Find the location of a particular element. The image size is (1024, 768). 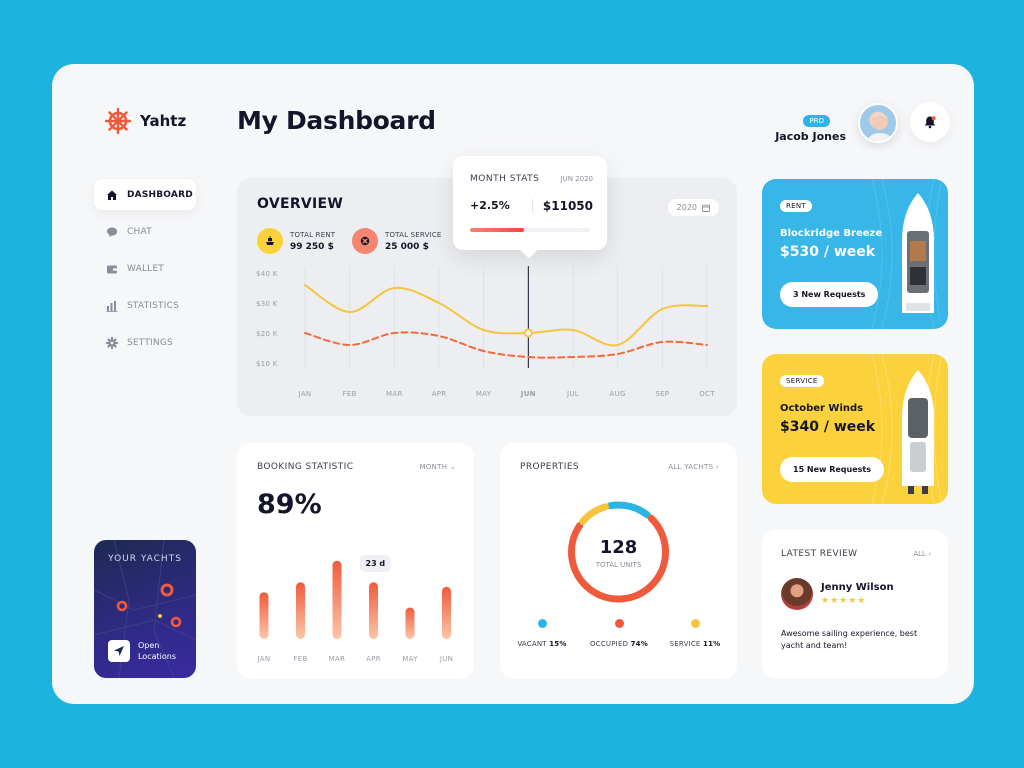

brand-logo: Yahtz is located at coordinates (145, 121).